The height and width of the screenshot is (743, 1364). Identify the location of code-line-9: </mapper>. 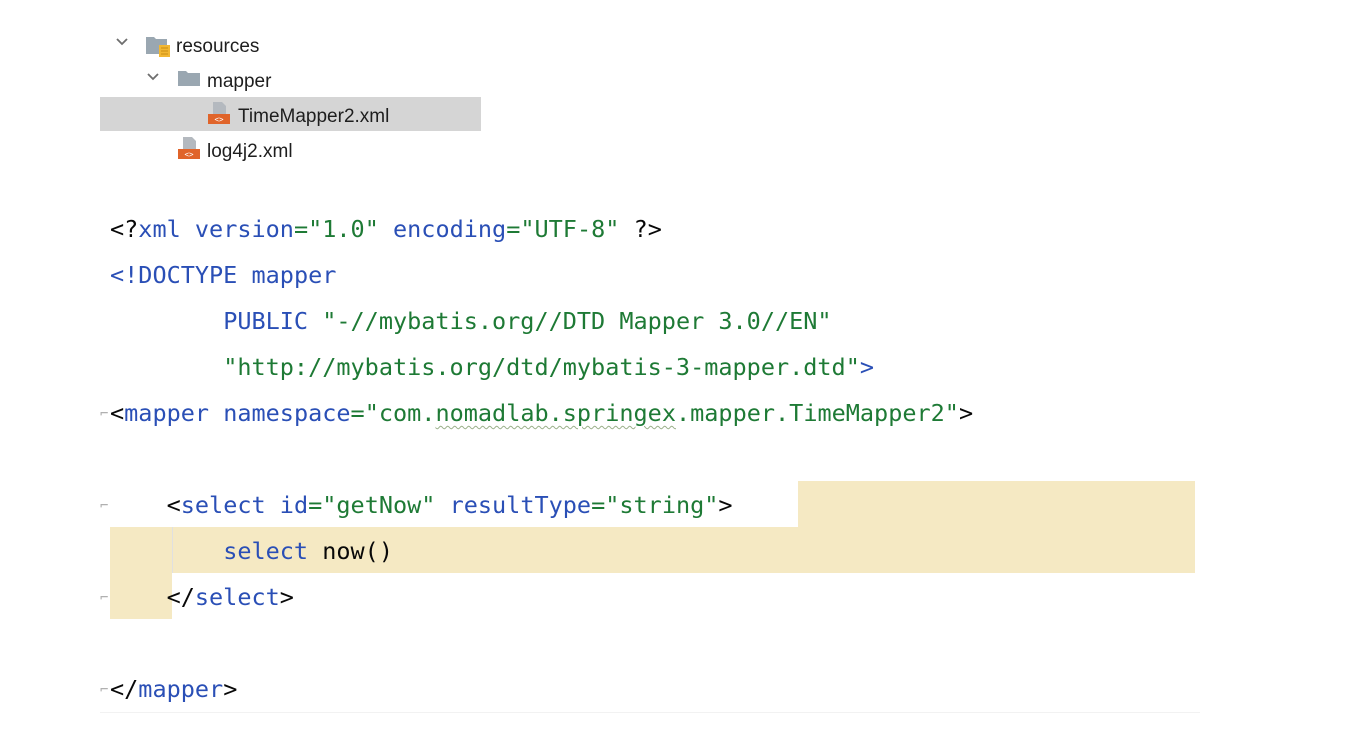
(173, 689).